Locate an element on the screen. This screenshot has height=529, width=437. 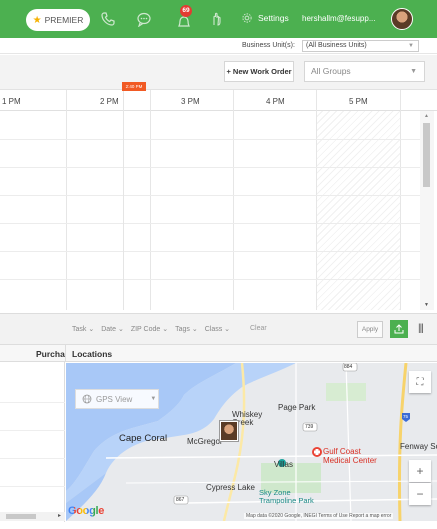
columns-icon: ||| is located at coordinates (421, 328).